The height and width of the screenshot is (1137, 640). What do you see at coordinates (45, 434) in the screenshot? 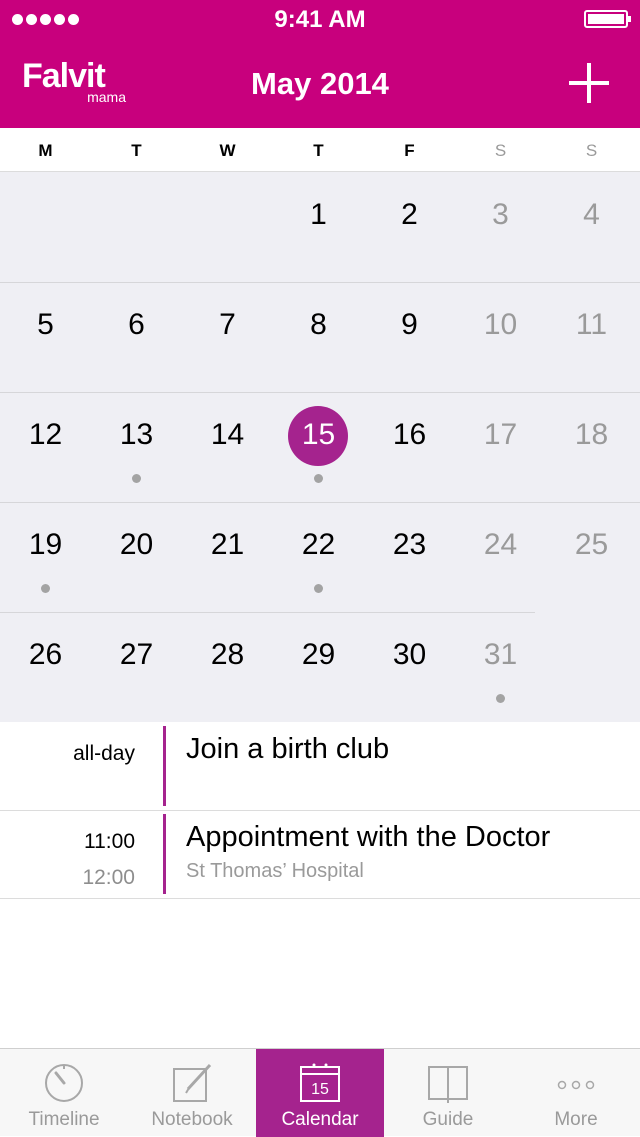
I see `day-number: 12` at bounding box center [45, 434].